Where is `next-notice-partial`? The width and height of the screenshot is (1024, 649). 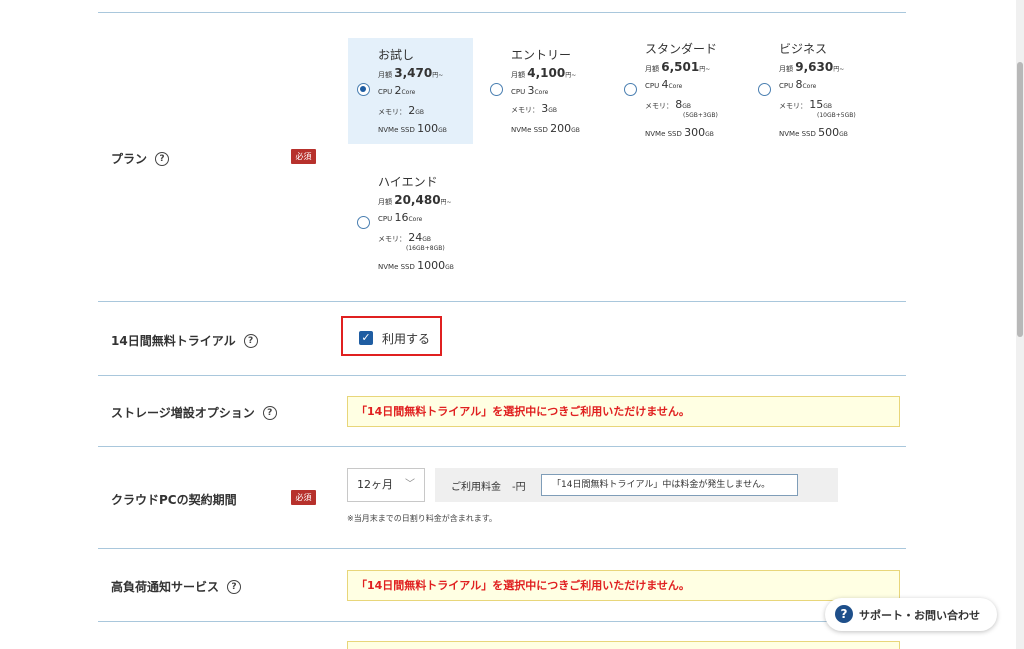
next-notice-partial is located at coordinates (623, 645).